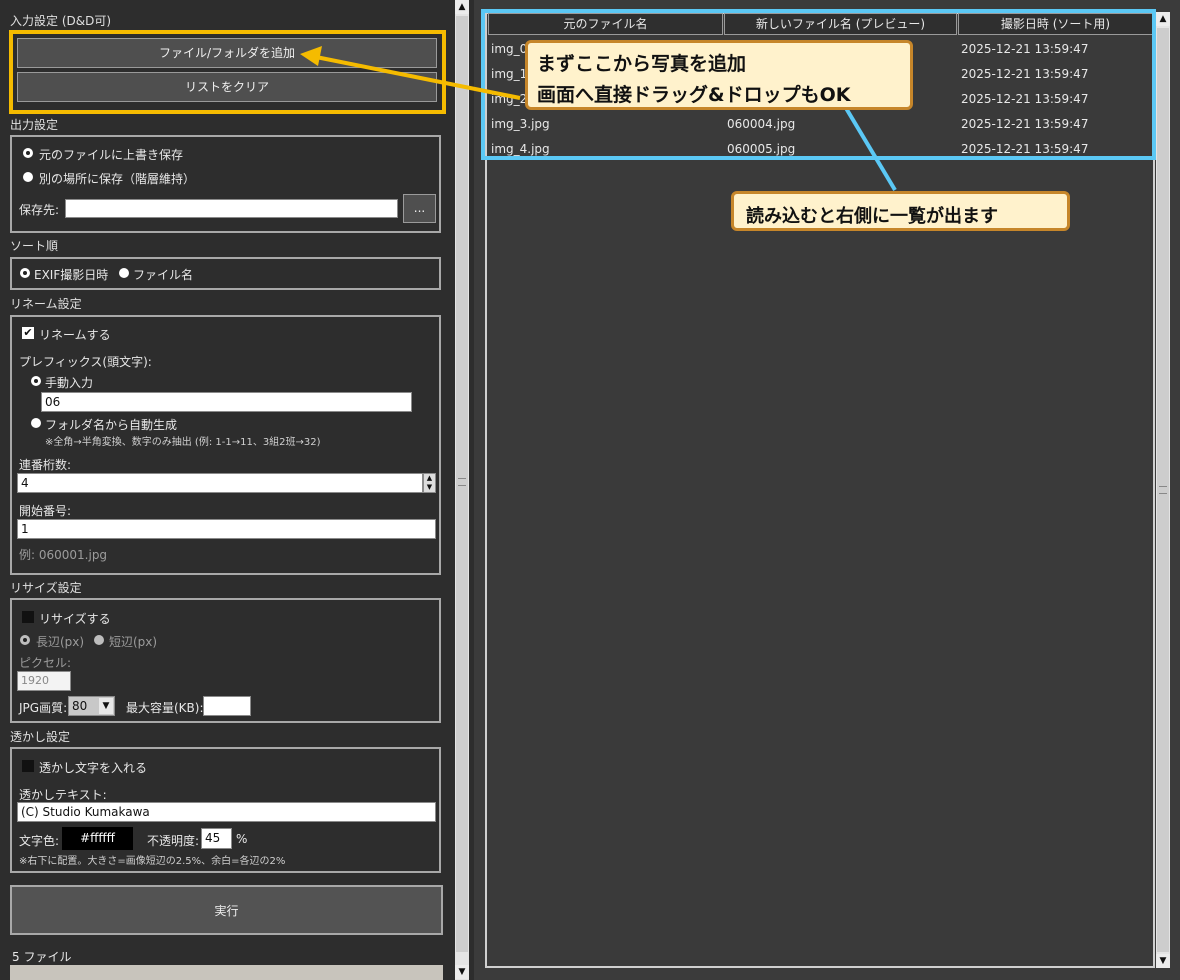 The width and height of the screenshot is (1180, 980). Describe the element at coordinates (418, 77) in the screenshot. I see `yellow-arrow-line` at that location.